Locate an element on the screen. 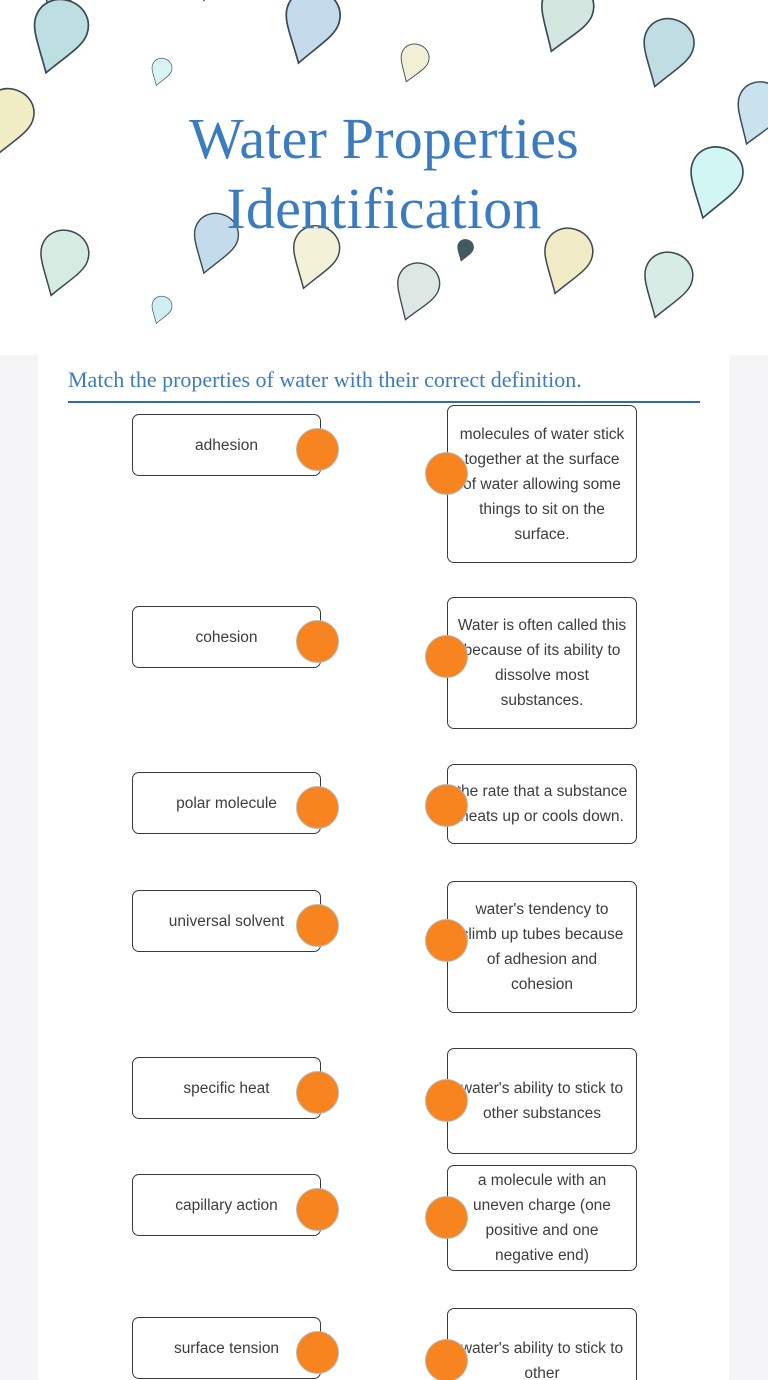 The width and height of the screenshot is (768, 1380). term-label: surface tension is located at coordinates (226, 1348).